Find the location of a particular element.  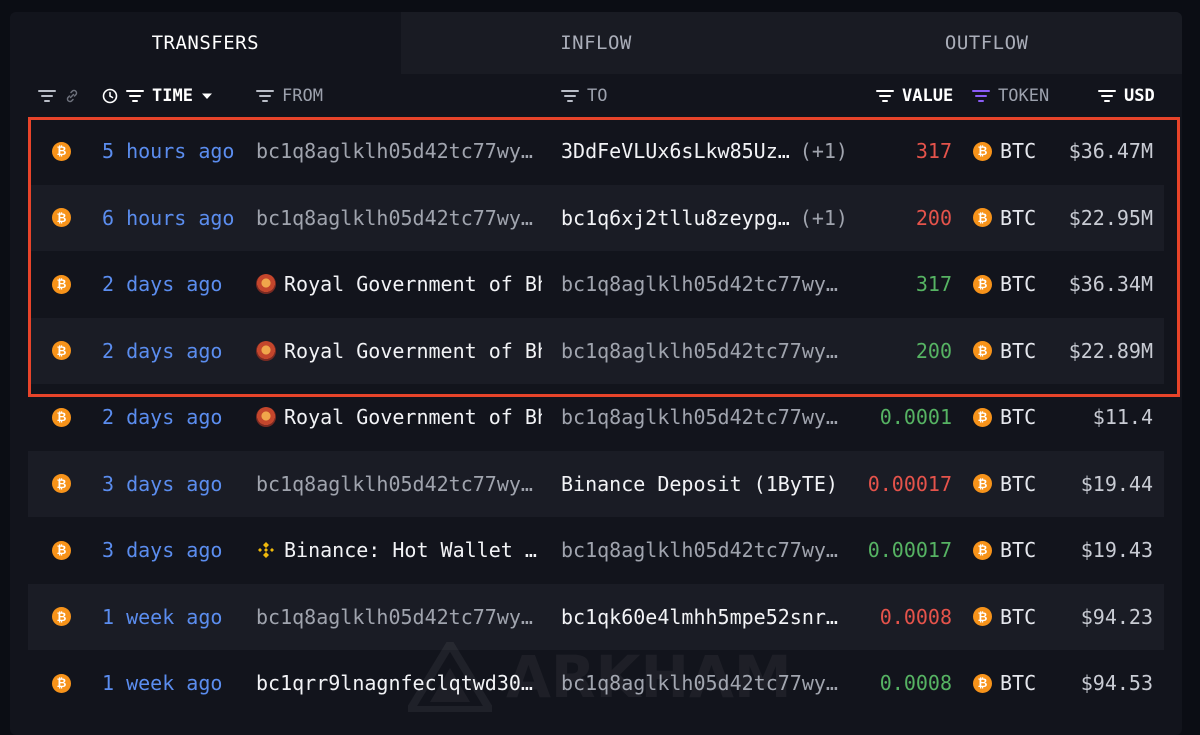

value-text: 317 is located at coordinates (933, 151).